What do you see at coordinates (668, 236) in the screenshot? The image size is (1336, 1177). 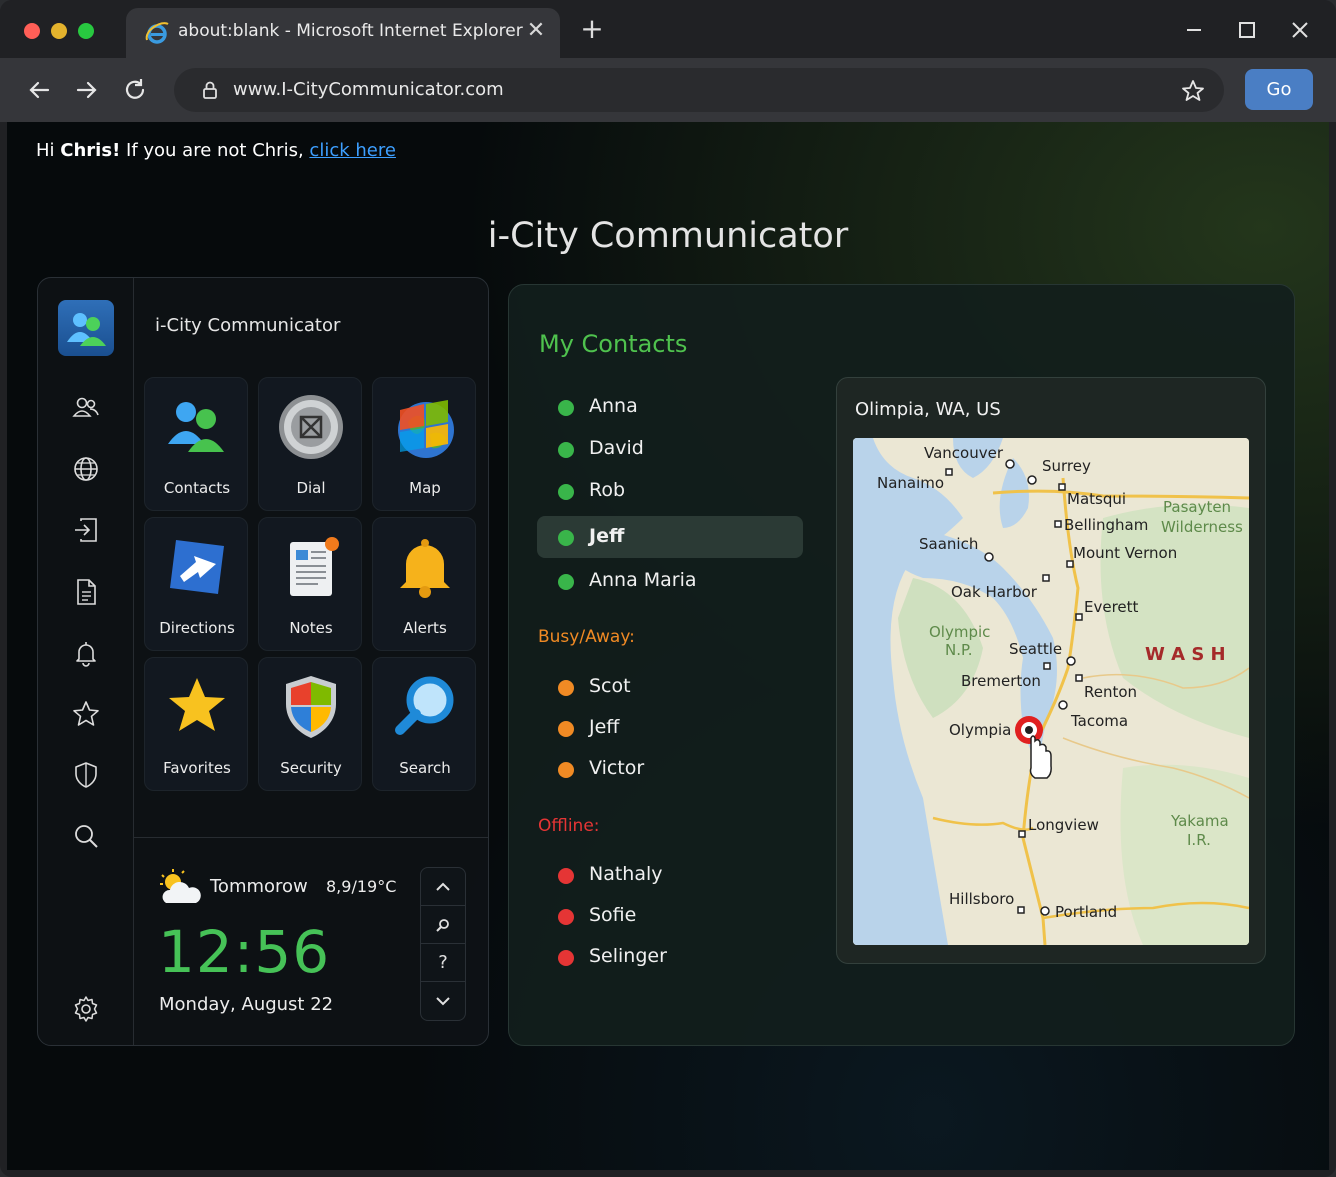 I see `page-title: i-City Communicator` at bounding box center [668, 236].